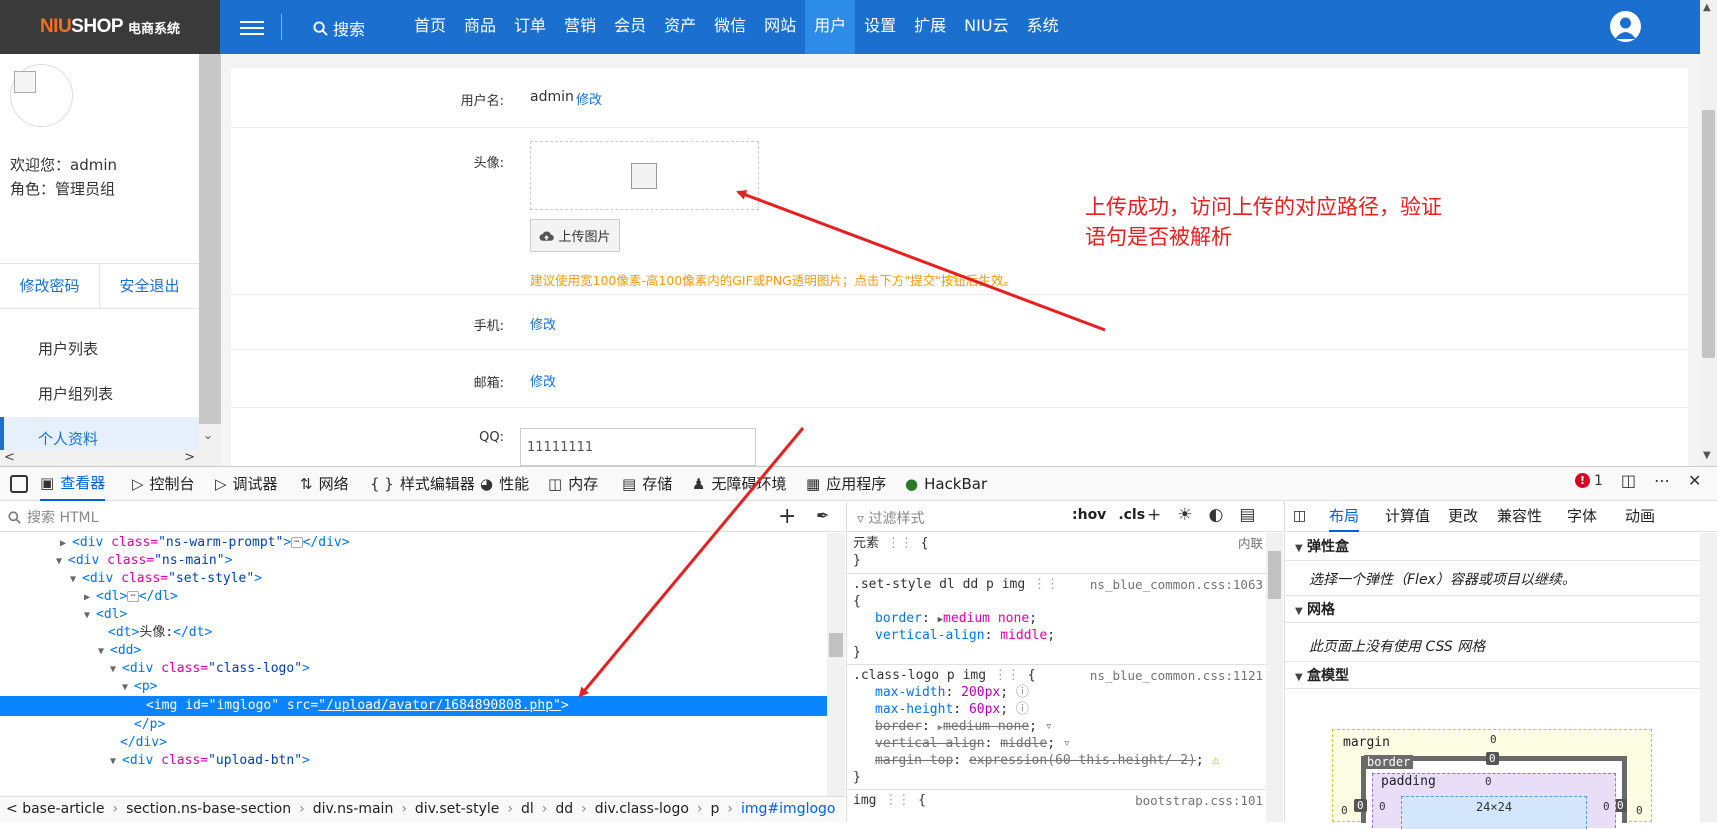 This screenshot has width=1717, height=829. Describe the element at coordinates (73, 484) in the screenshot. I see `tab-inspector: ▣ 查看器` at that location.